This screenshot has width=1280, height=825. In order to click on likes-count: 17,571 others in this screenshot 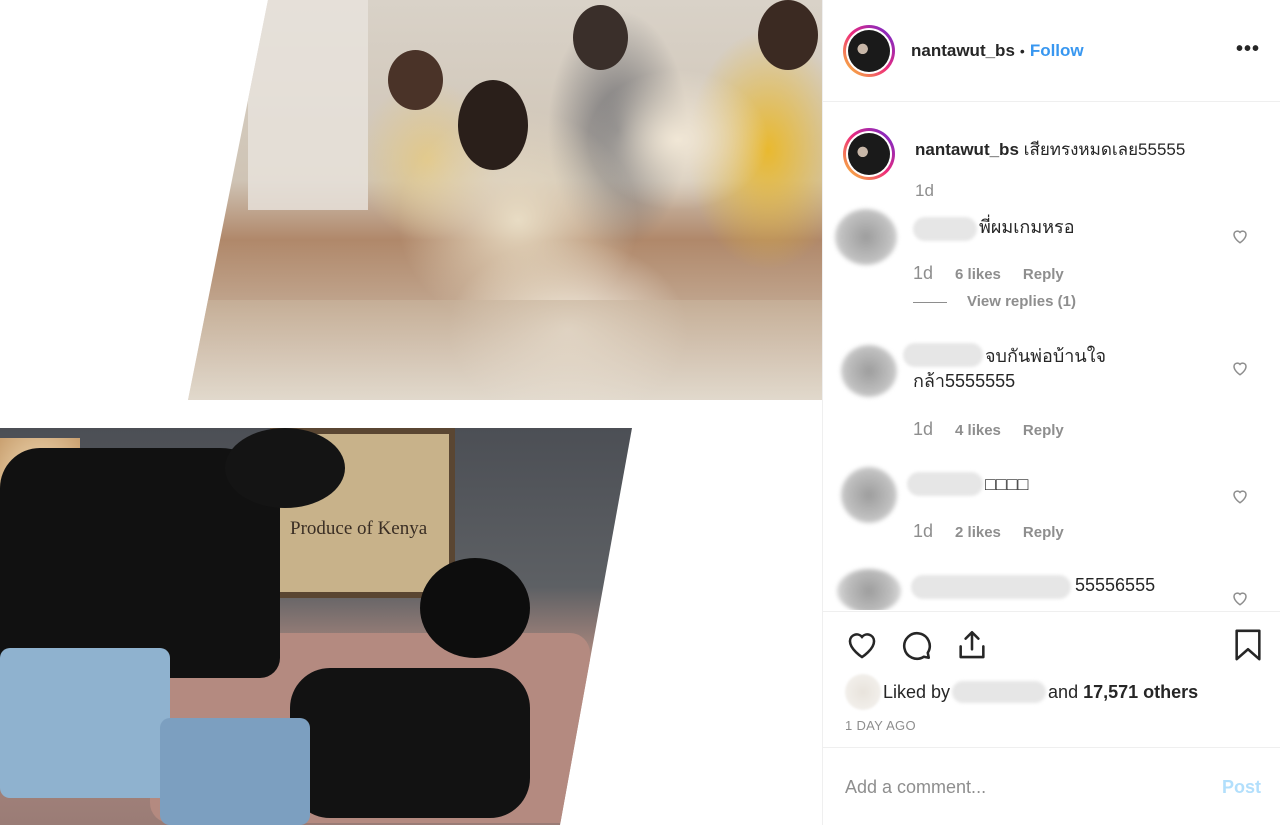, I will do `click(1140, 692)`.